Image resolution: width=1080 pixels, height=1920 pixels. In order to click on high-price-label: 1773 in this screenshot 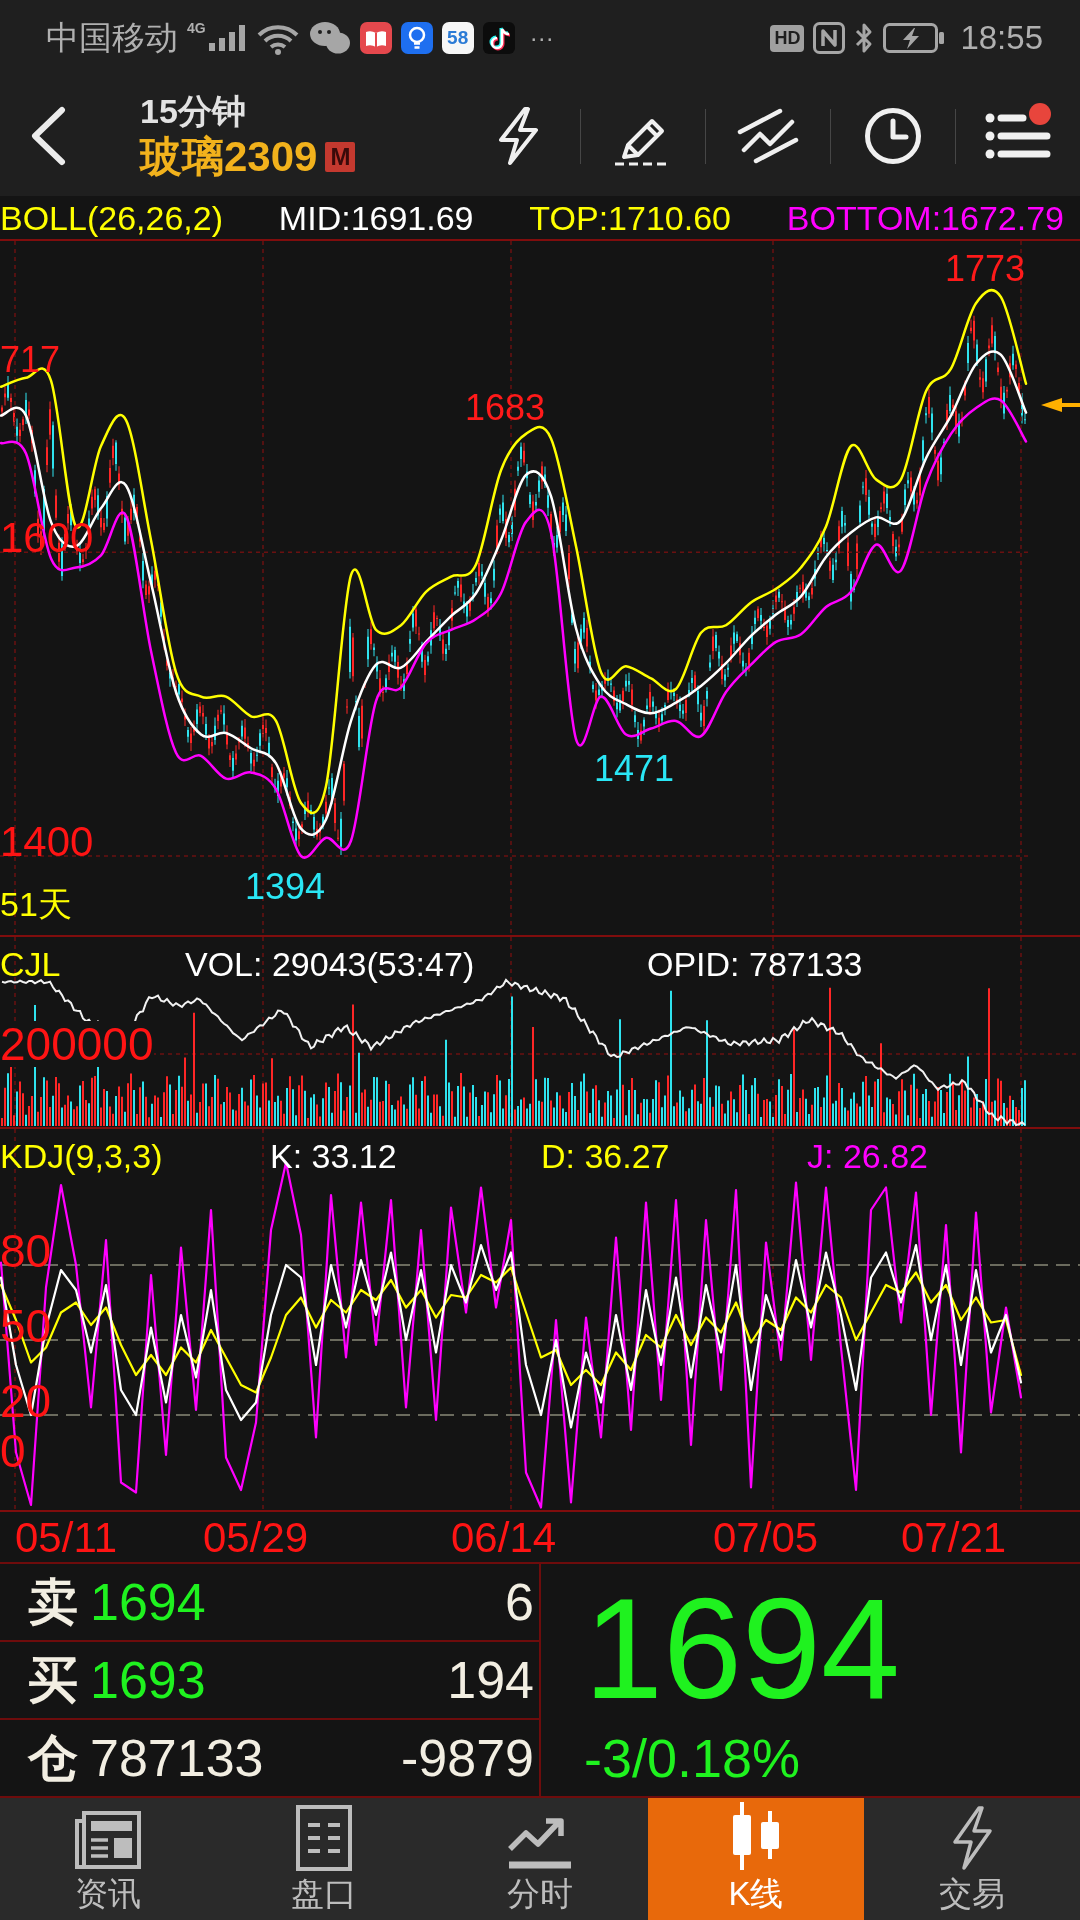, I will do `click(985, 269)`.